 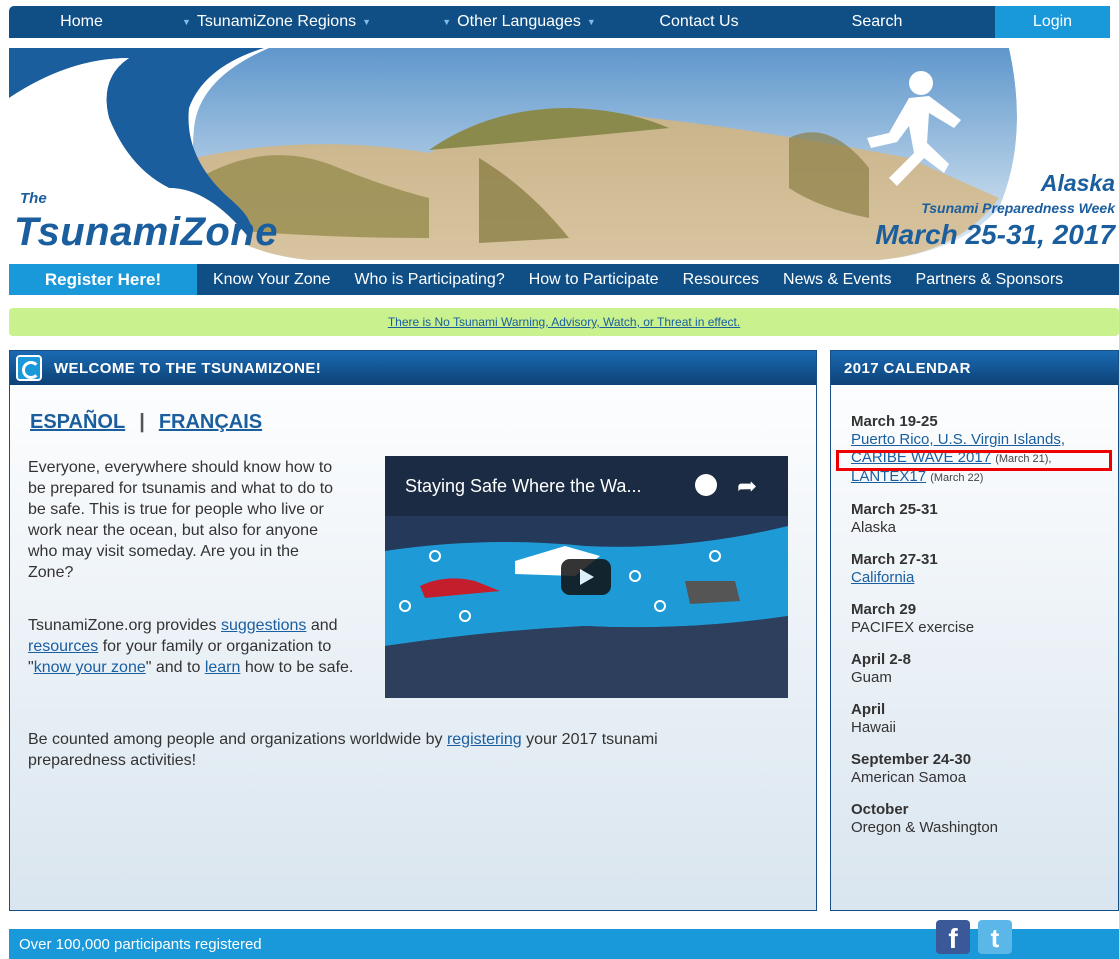 I want to click on calendar-date: March 27-31, so click(x=894, y=559).